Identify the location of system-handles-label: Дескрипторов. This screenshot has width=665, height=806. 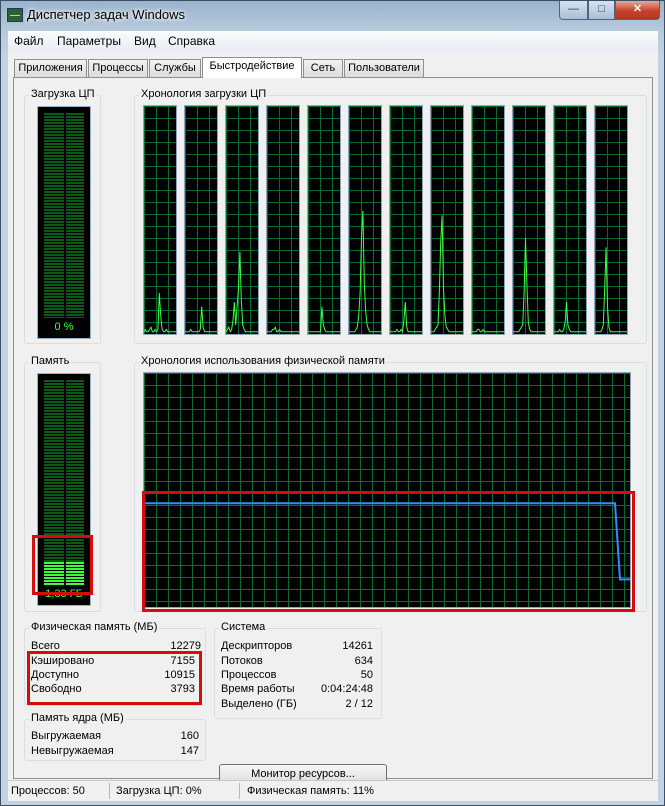
(257, 646).